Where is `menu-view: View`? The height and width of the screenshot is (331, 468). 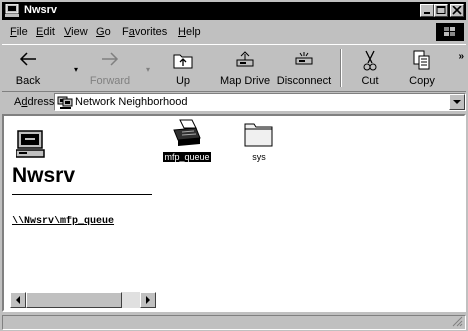 menu-view: View is located at coordinates (76, 32).